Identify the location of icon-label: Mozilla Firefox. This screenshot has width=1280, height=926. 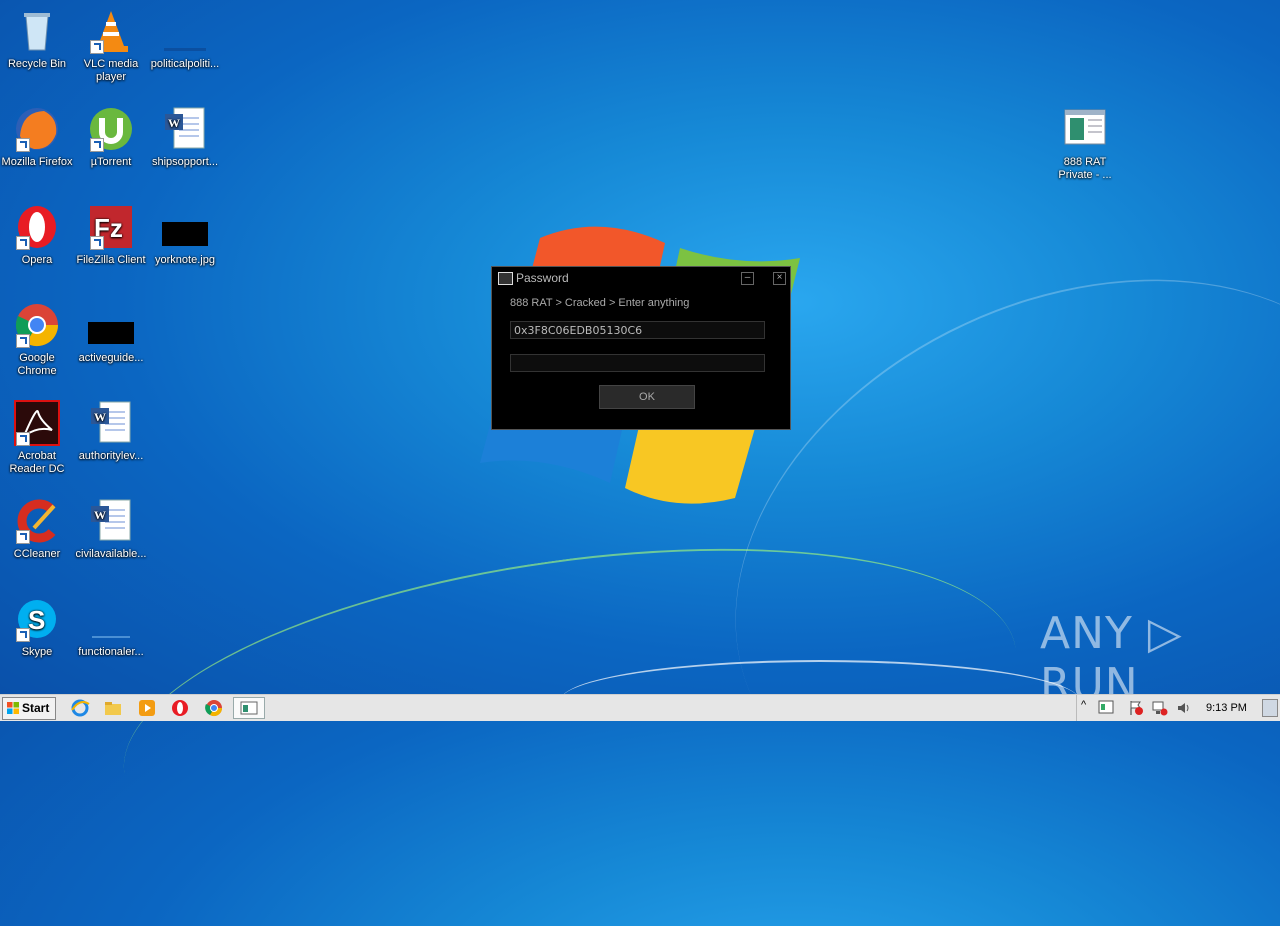
(37, 162).